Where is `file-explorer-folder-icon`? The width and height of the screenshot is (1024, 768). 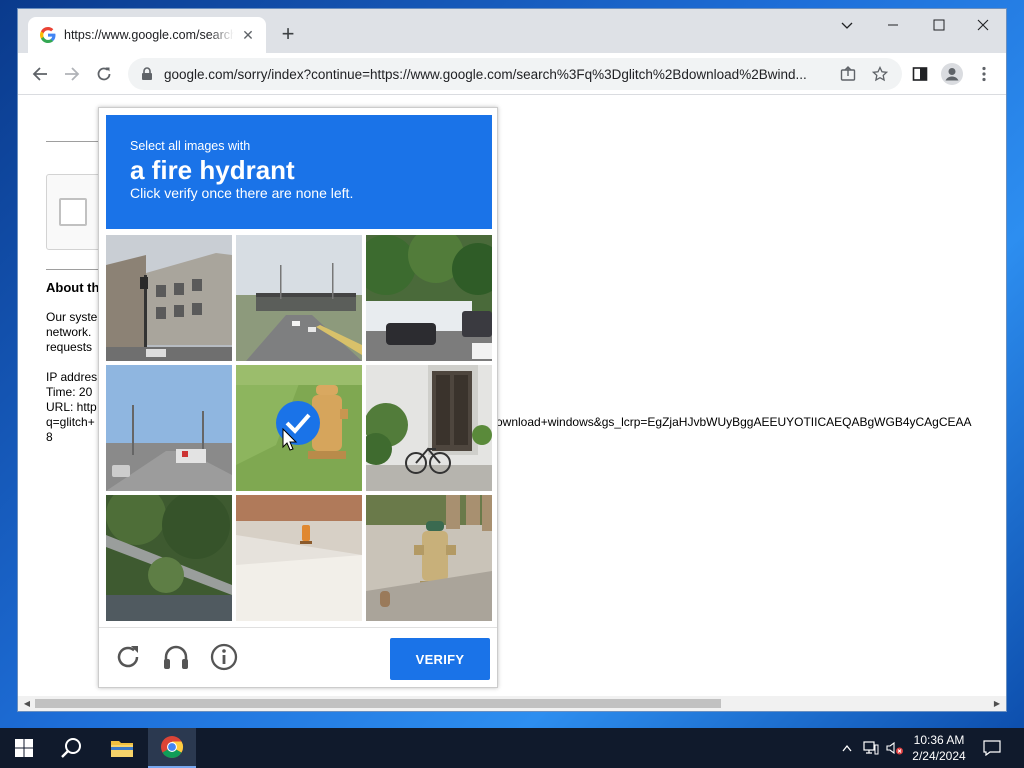
file-explorer-folder-icon is located at coordinates (122, 748).